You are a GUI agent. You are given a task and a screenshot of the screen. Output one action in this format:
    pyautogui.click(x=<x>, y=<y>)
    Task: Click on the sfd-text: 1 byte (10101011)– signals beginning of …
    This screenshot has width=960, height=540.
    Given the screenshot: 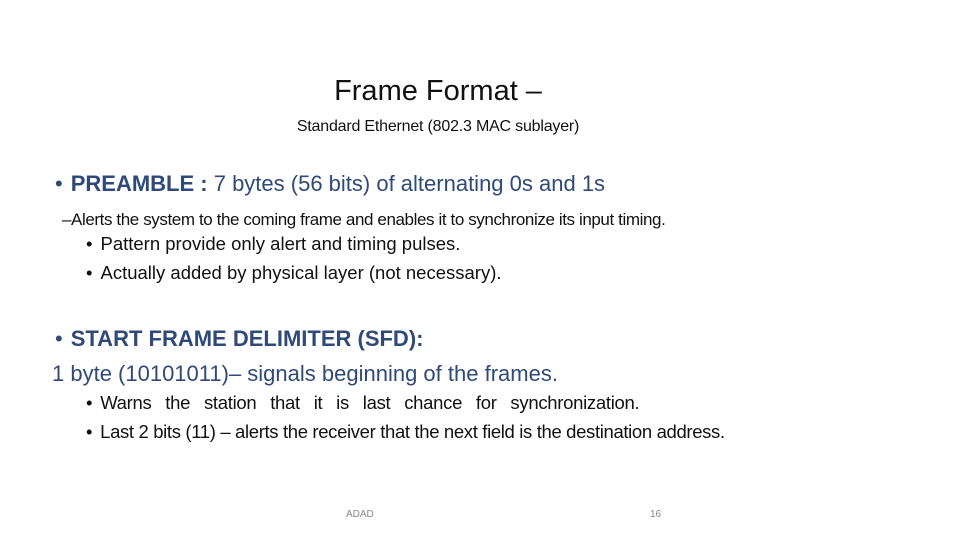 What is the action you would take?
    pyautogui.click(x=305, y=373)
    